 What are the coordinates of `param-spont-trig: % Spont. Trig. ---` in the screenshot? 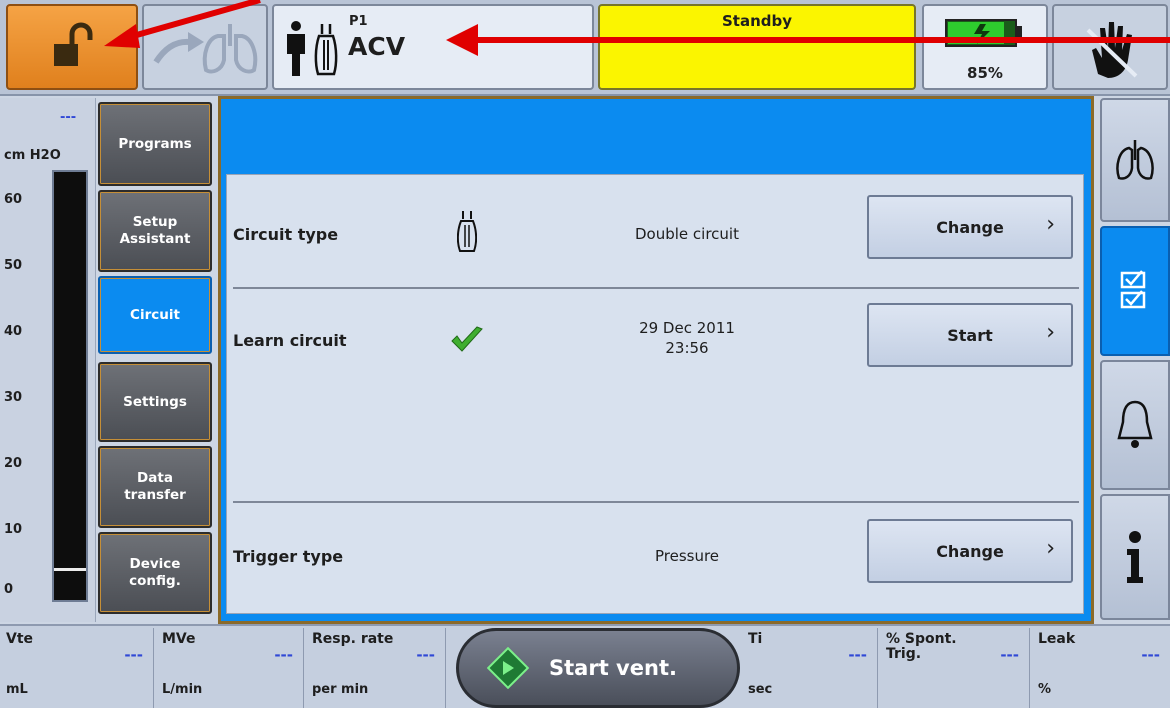 It's located at (955, 668).